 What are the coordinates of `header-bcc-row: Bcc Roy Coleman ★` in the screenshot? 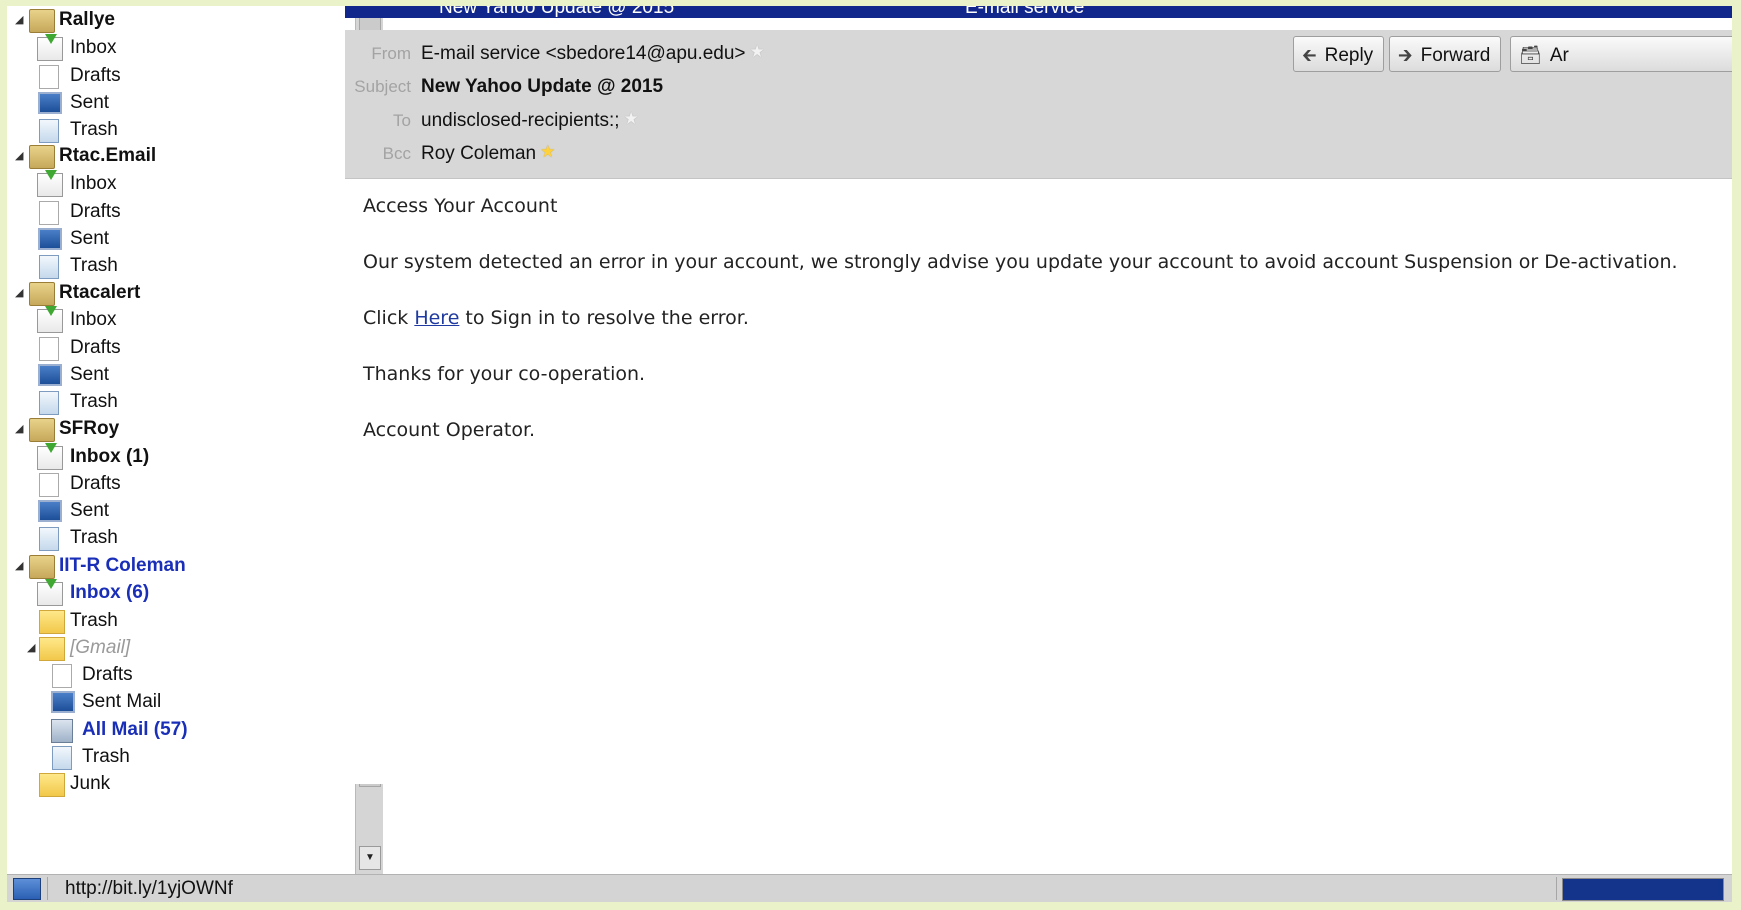 It's located at (450, 154).